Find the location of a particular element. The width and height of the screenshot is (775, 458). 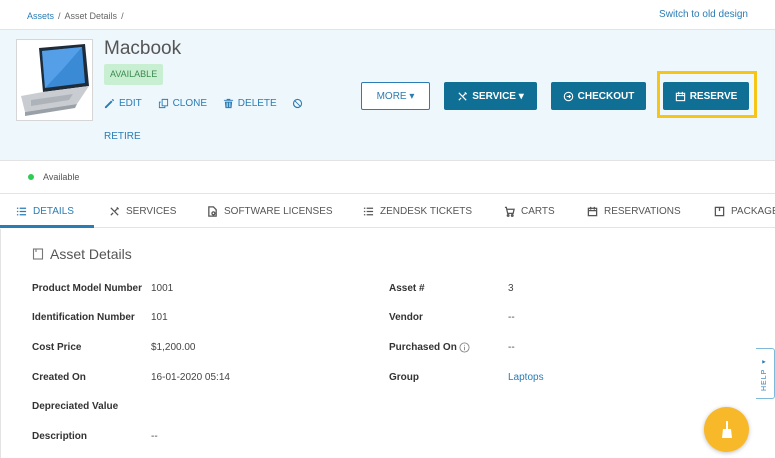

service-dropdown-button: SERVICE ▾ is located at coordinates (490, 96).